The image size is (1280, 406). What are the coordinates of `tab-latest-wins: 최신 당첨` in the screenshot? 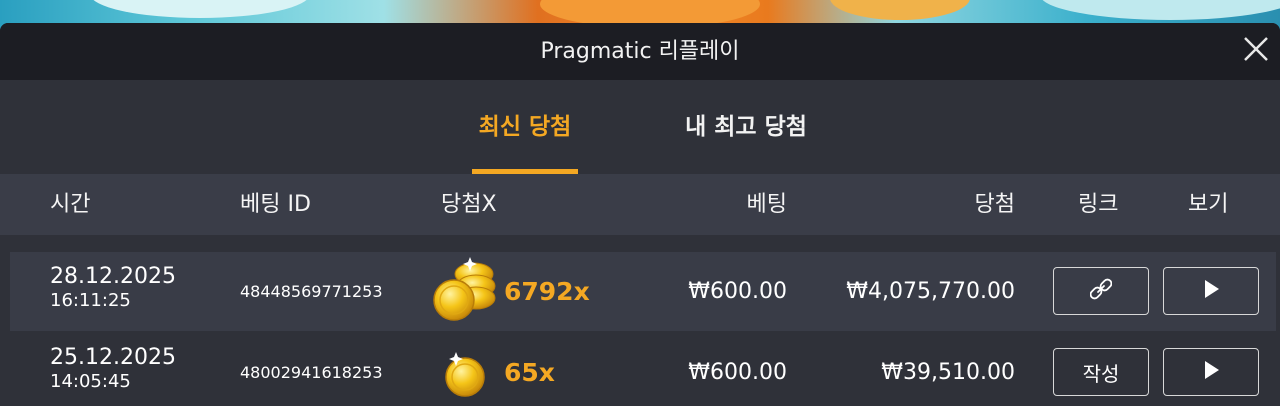 It's located at (525, 127).